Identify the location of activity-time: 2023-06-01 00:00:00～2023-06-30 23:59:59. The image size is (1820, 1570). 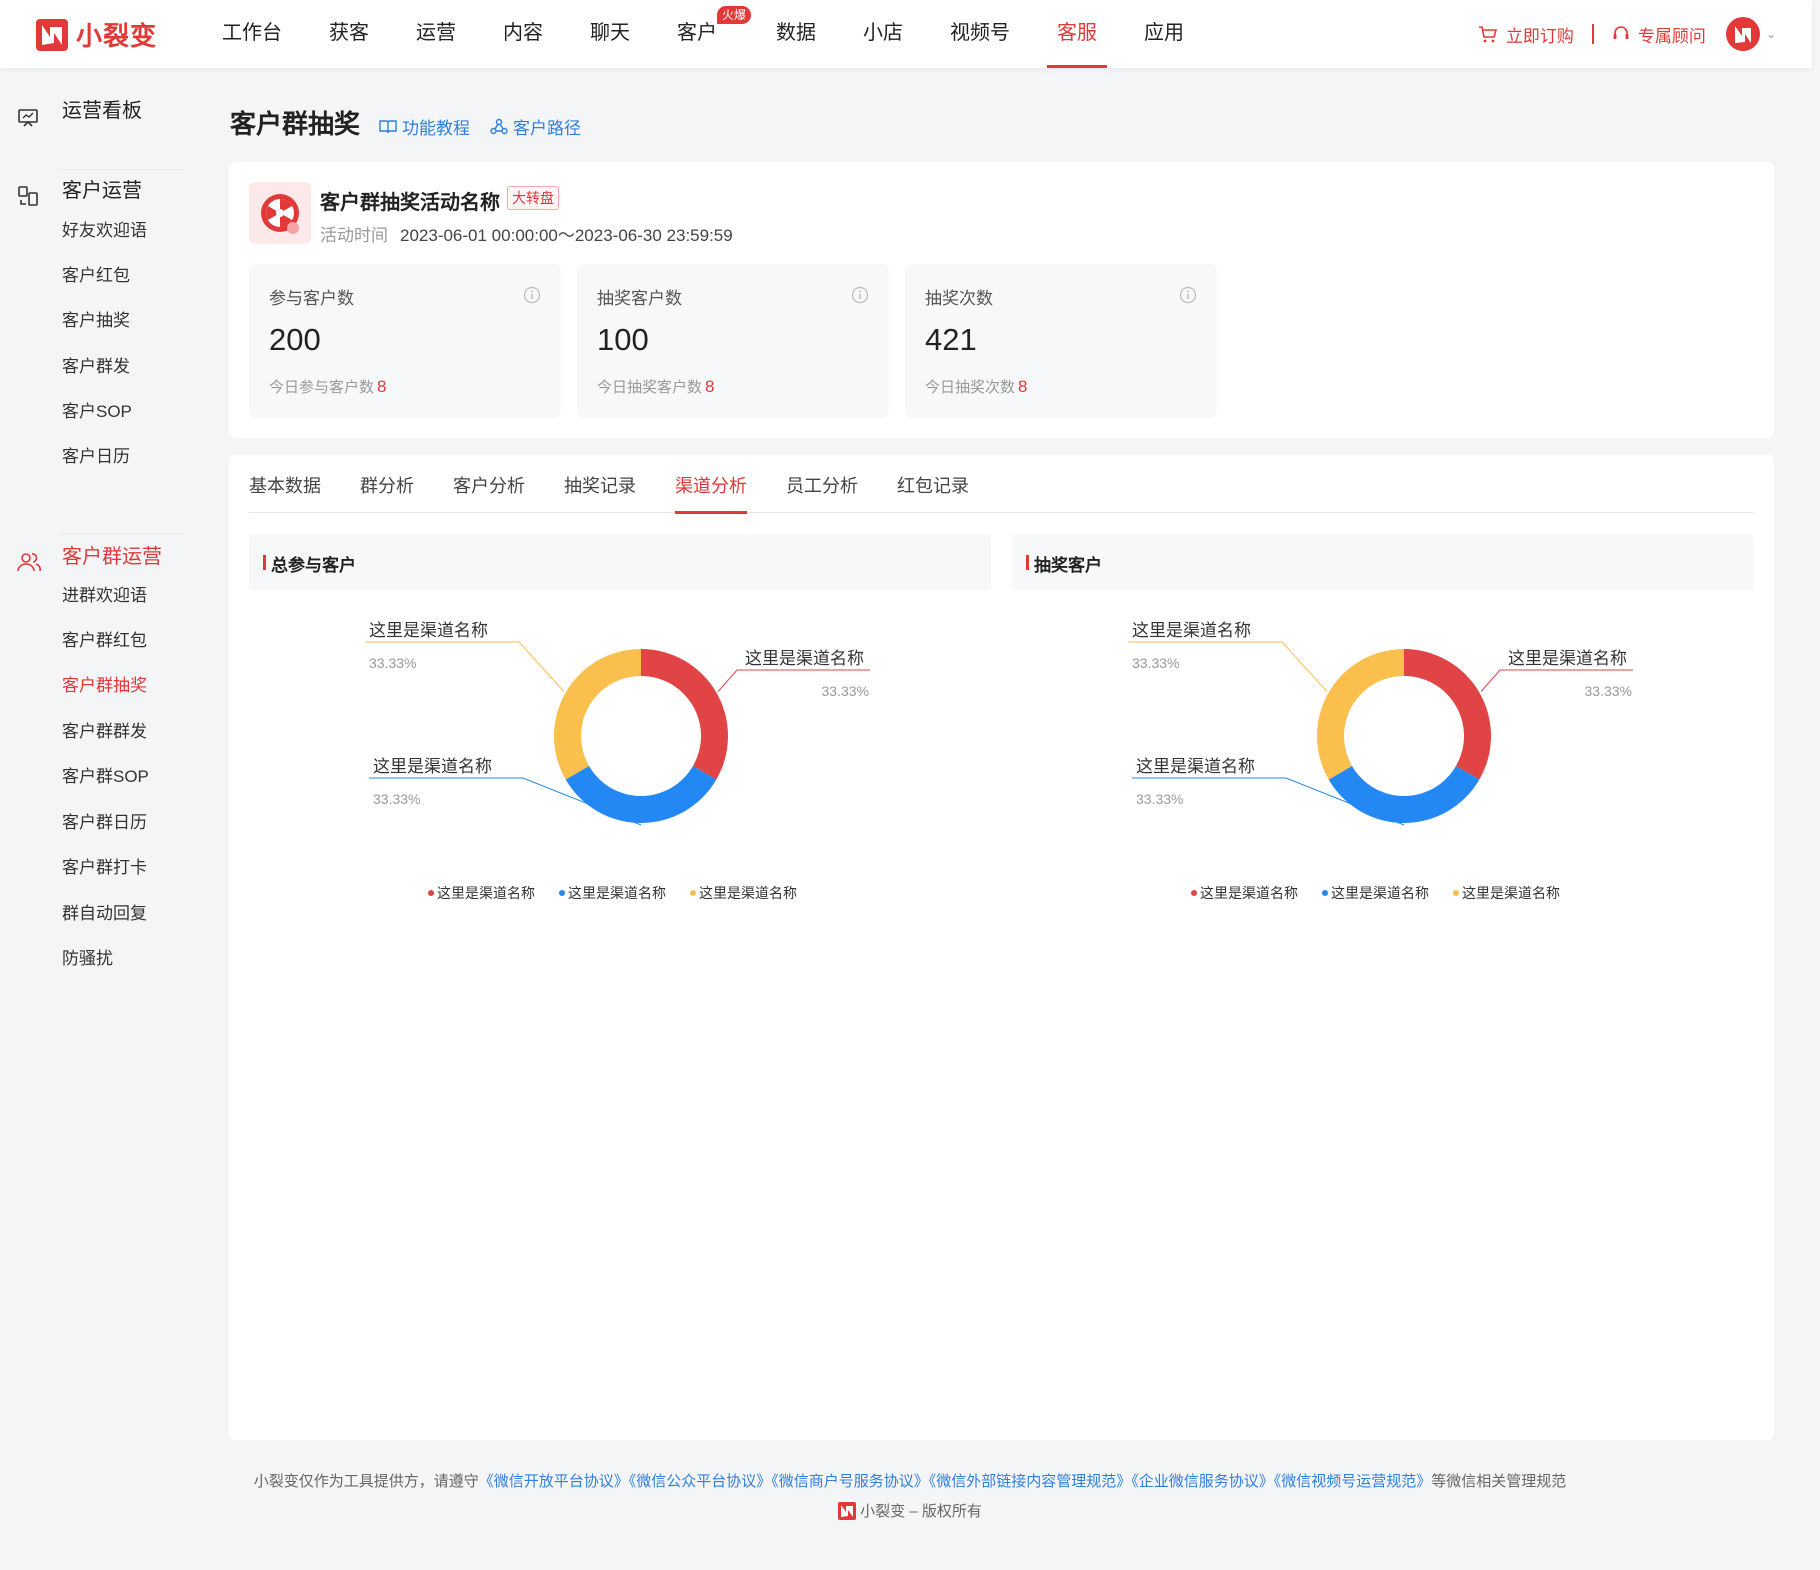
(566, 235).